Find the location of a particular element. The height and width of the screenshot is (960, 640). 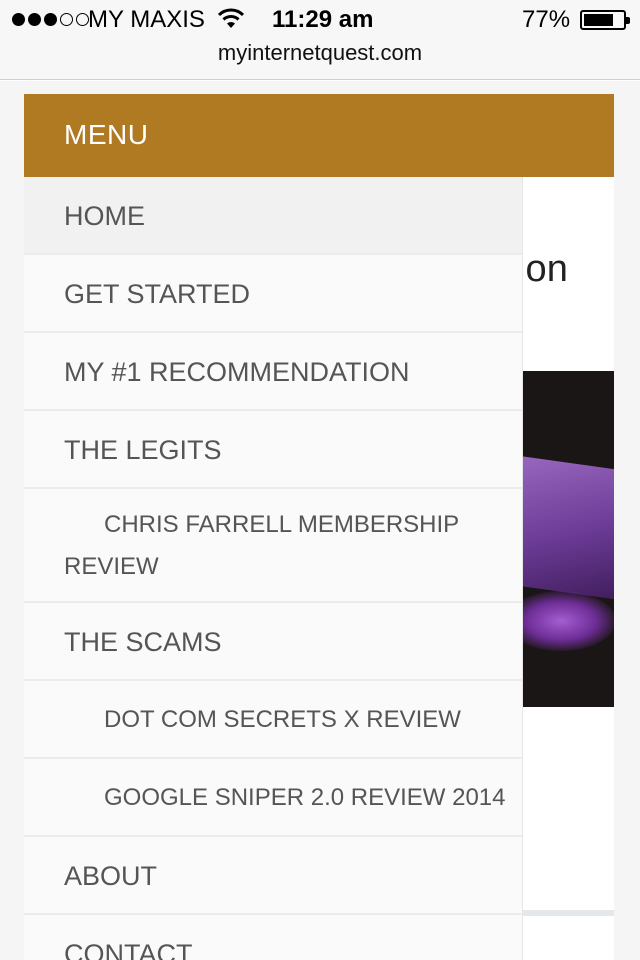

menu-item-label: MY #1 RECOMMENDATION is located at coordinates (237, 372).